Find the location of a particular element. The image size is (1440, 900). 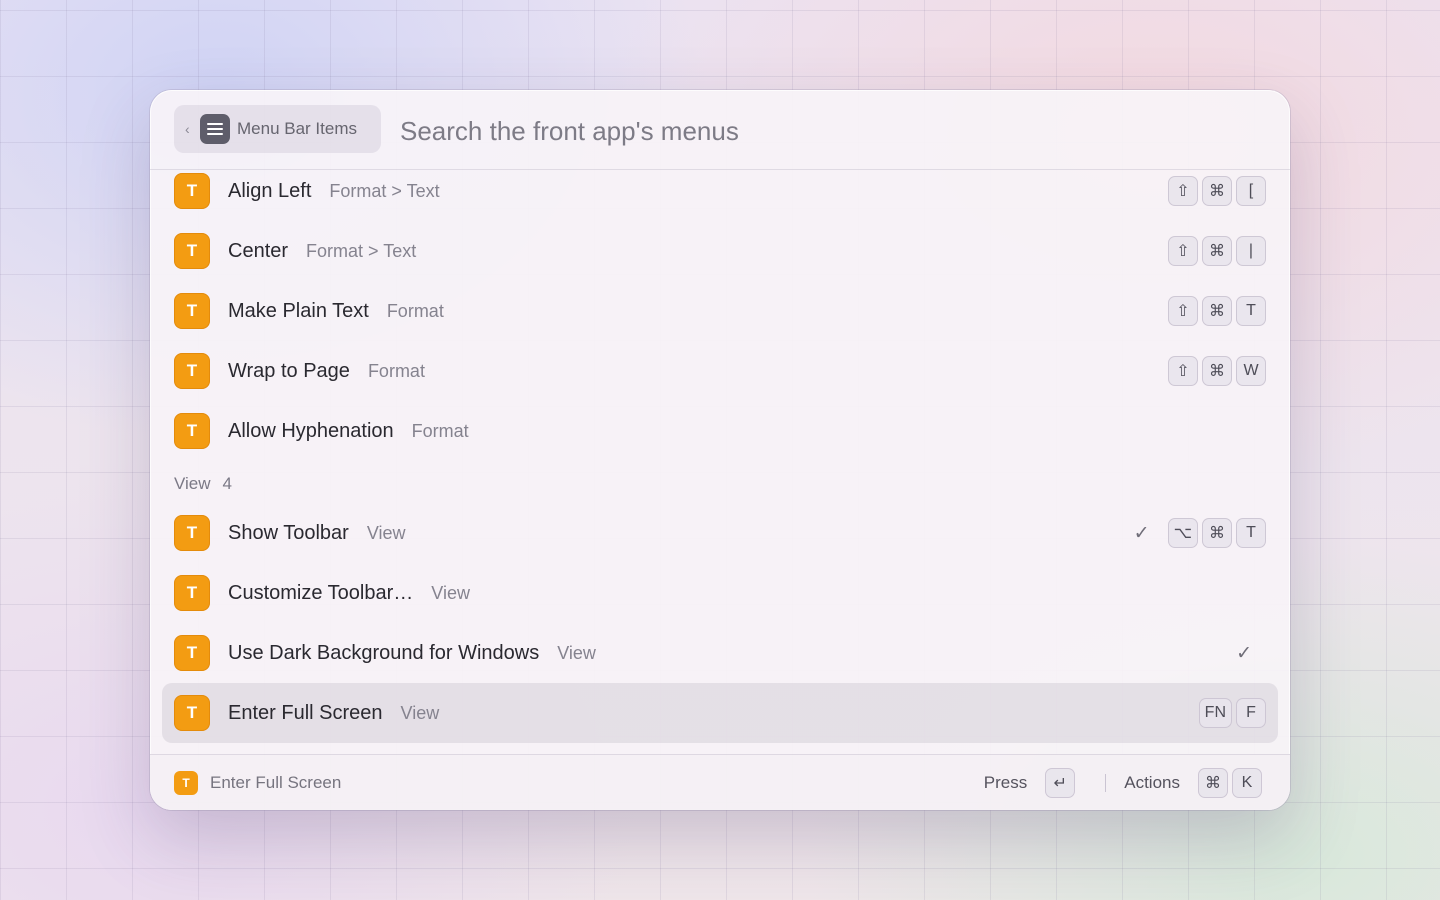

result-title-text: Center is located at coordinates (258, 250).